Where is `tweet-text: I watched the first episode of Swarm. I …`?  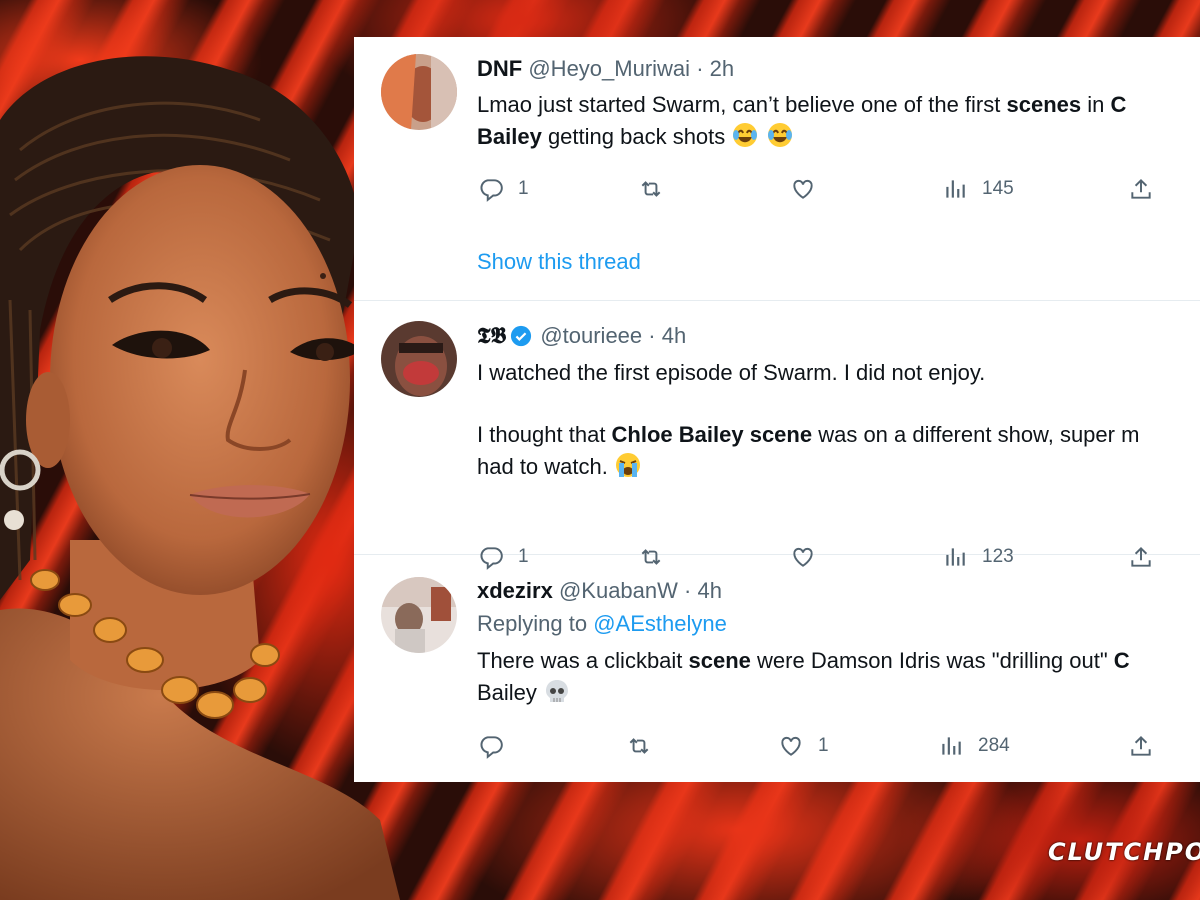
tweet-text: I watched the first episode of Swarm. I … is located at coordinates (808, 419).